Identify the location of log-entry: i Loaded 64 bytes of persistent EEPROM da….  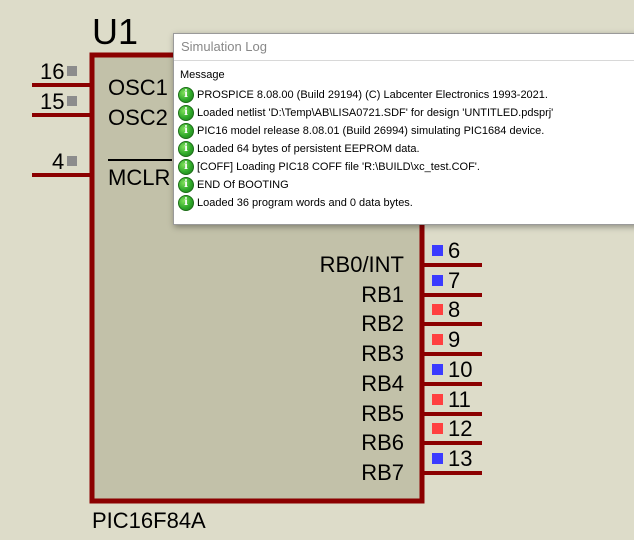
(406, 149).